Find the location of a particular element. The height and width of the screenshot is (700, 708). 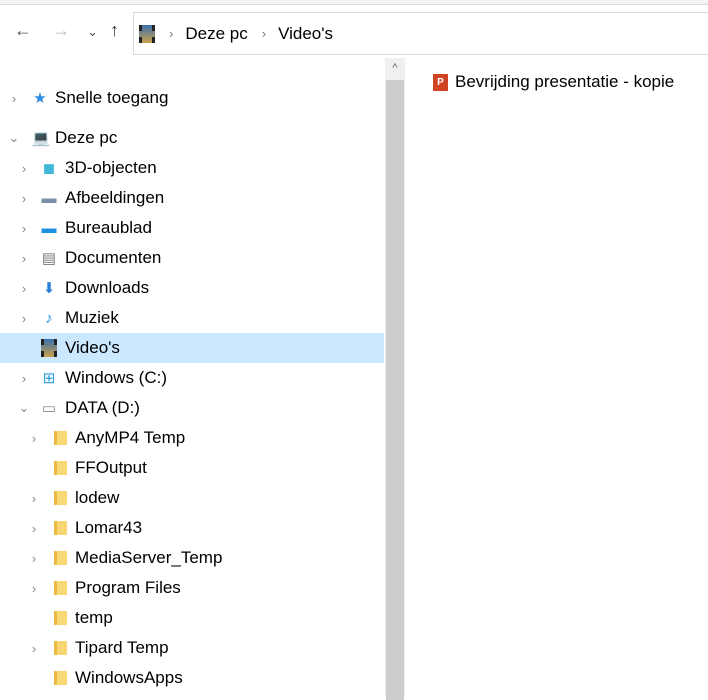

breadcrumb-videos: Video's is located at coordinates (305, 34).